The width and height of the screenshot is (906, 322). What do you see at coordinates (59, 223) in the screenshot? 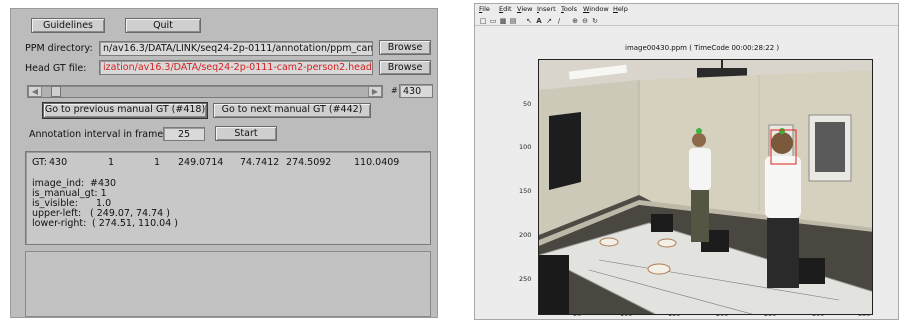
I see `lower-right-label: lower-right:` at bounding box center [59, 223].